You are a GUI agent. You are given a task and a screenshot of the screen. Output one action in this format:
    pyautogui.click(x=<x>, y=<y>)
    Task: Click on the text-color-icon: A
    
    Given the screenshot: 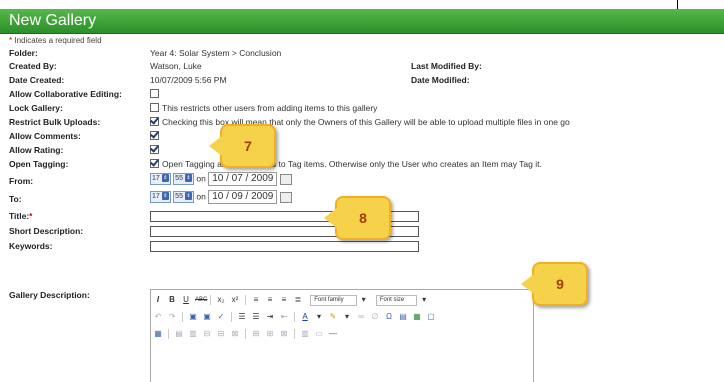 What is the action you would take?
    pyautogui.click(x=305, y=317)
    